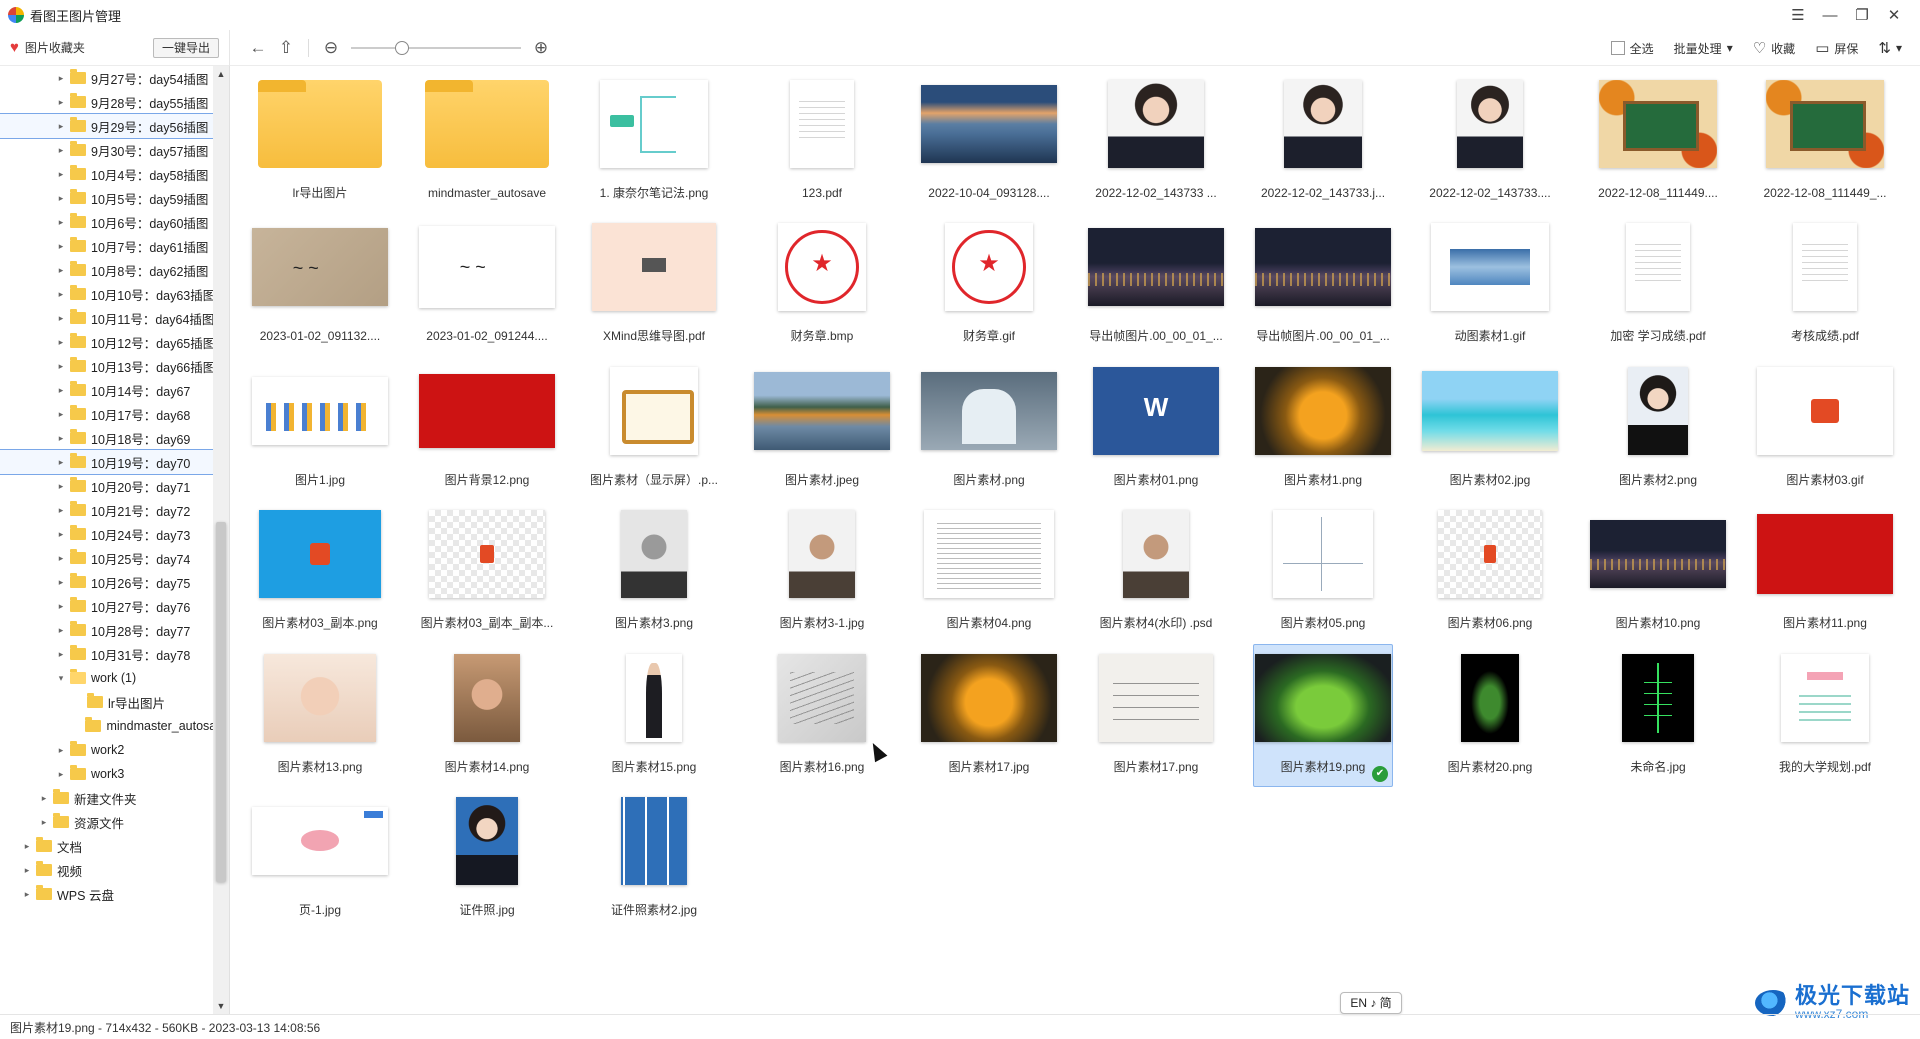  What do you see at coordinates (1323, 428) in the screenshot?
I see `file-tile: 图片素材1.png` at bounding box center [1323, 428].